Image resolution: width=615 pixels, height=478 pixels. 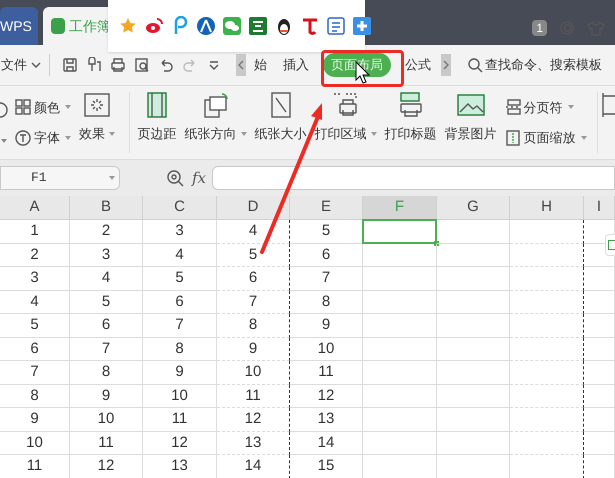 What do you see at coordinates (180, 208) in the screenshot?
I see `column-header: C` at bounding box center [180, 208].